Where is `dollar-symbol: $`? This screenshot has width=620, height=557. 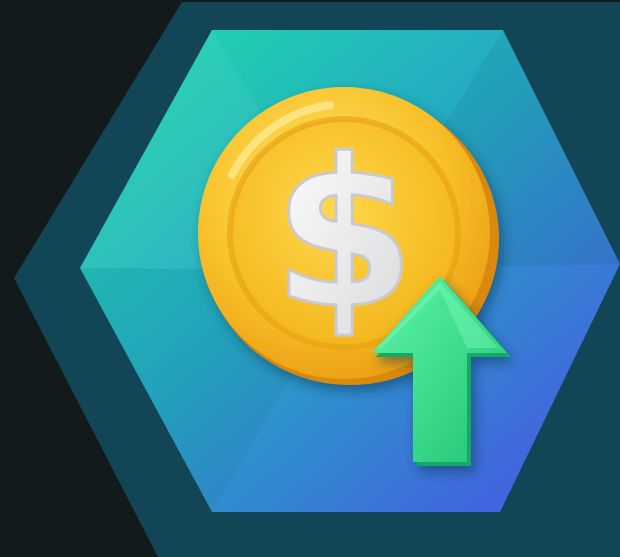 dollar-symbol: $ is located at coordinates (344, 235).